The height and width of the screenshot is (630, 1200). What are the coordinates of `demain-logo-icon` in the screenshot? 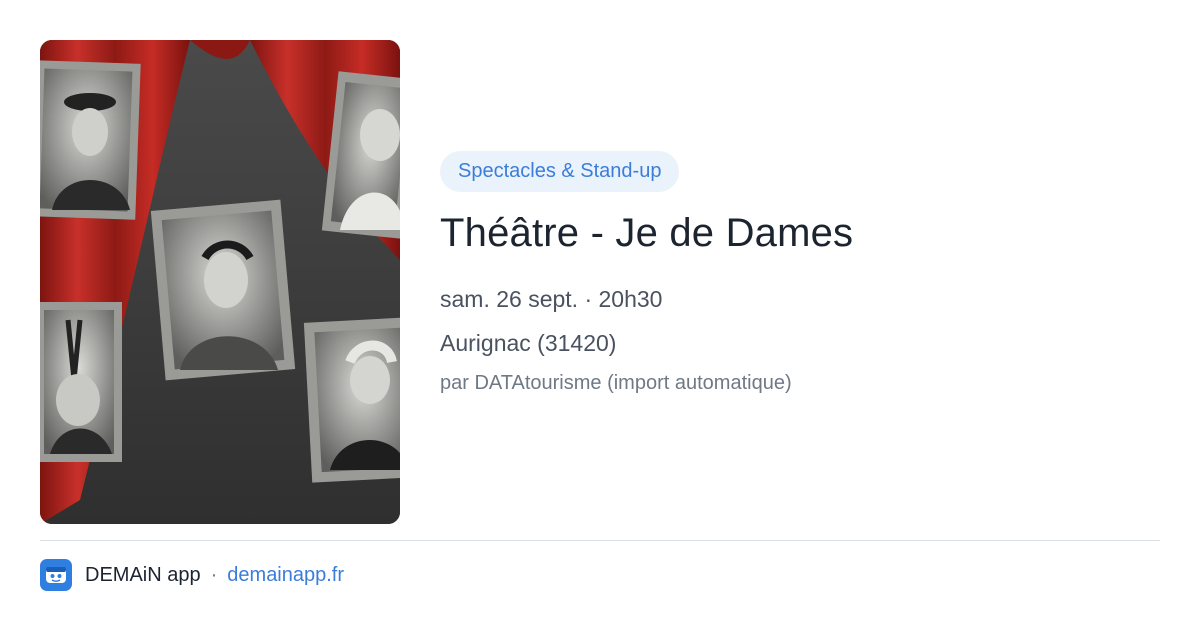 It's located at (56, 575).